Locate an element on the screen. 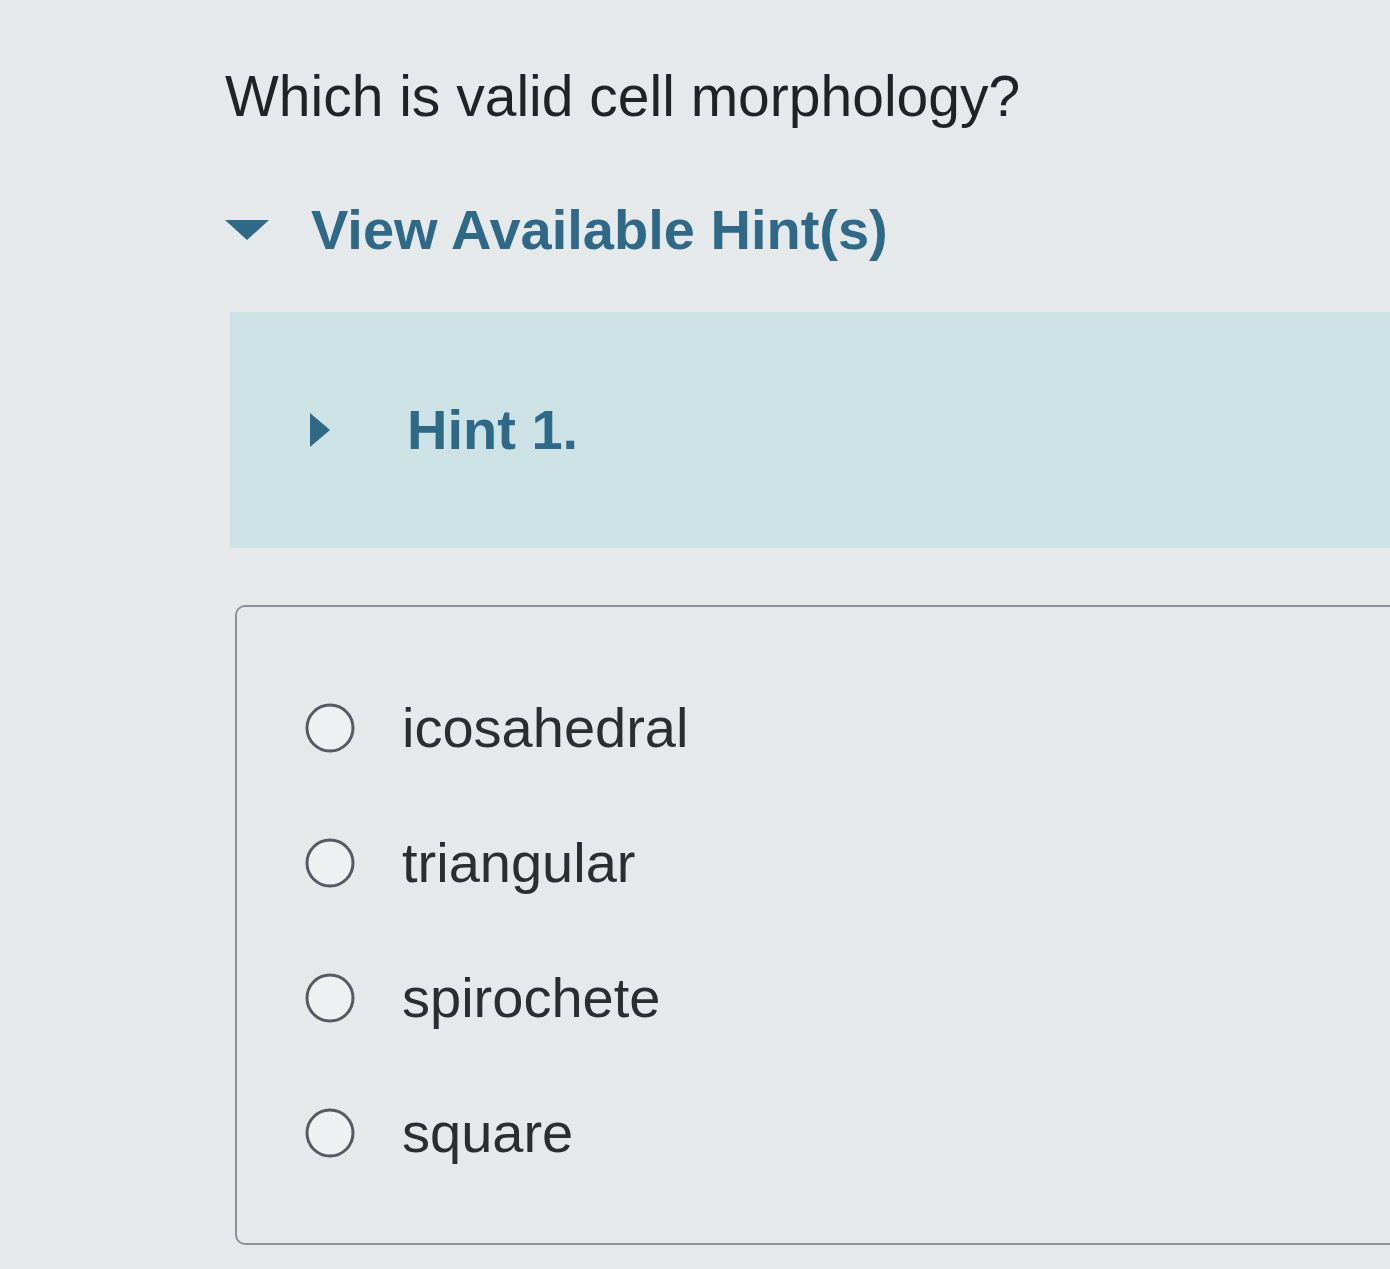 The height and width of the screenshot is (1269, 1390). question-text: Which is valid cell morphology? is located at coordinates (623, 96).